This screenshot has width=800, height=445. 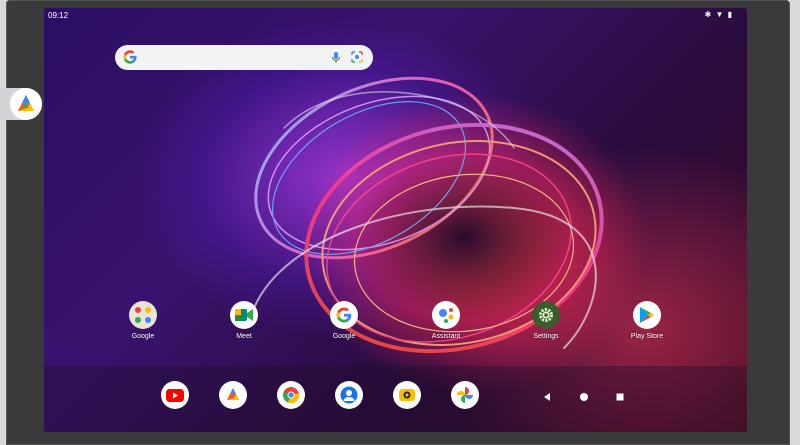 I want to click on assistant-icon, so click(x=446, y=315).